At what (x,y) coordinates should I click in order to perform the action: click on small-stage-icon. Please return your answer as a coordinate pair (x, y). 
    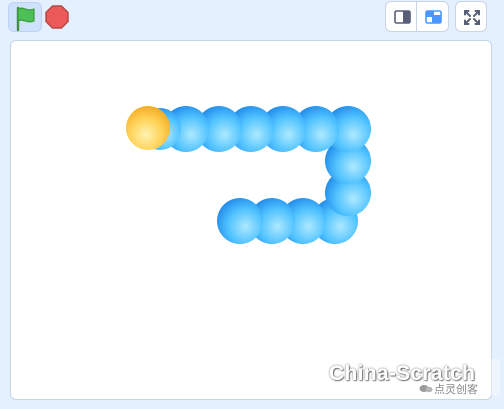
    Looking at the image, I should click on (402, 17).